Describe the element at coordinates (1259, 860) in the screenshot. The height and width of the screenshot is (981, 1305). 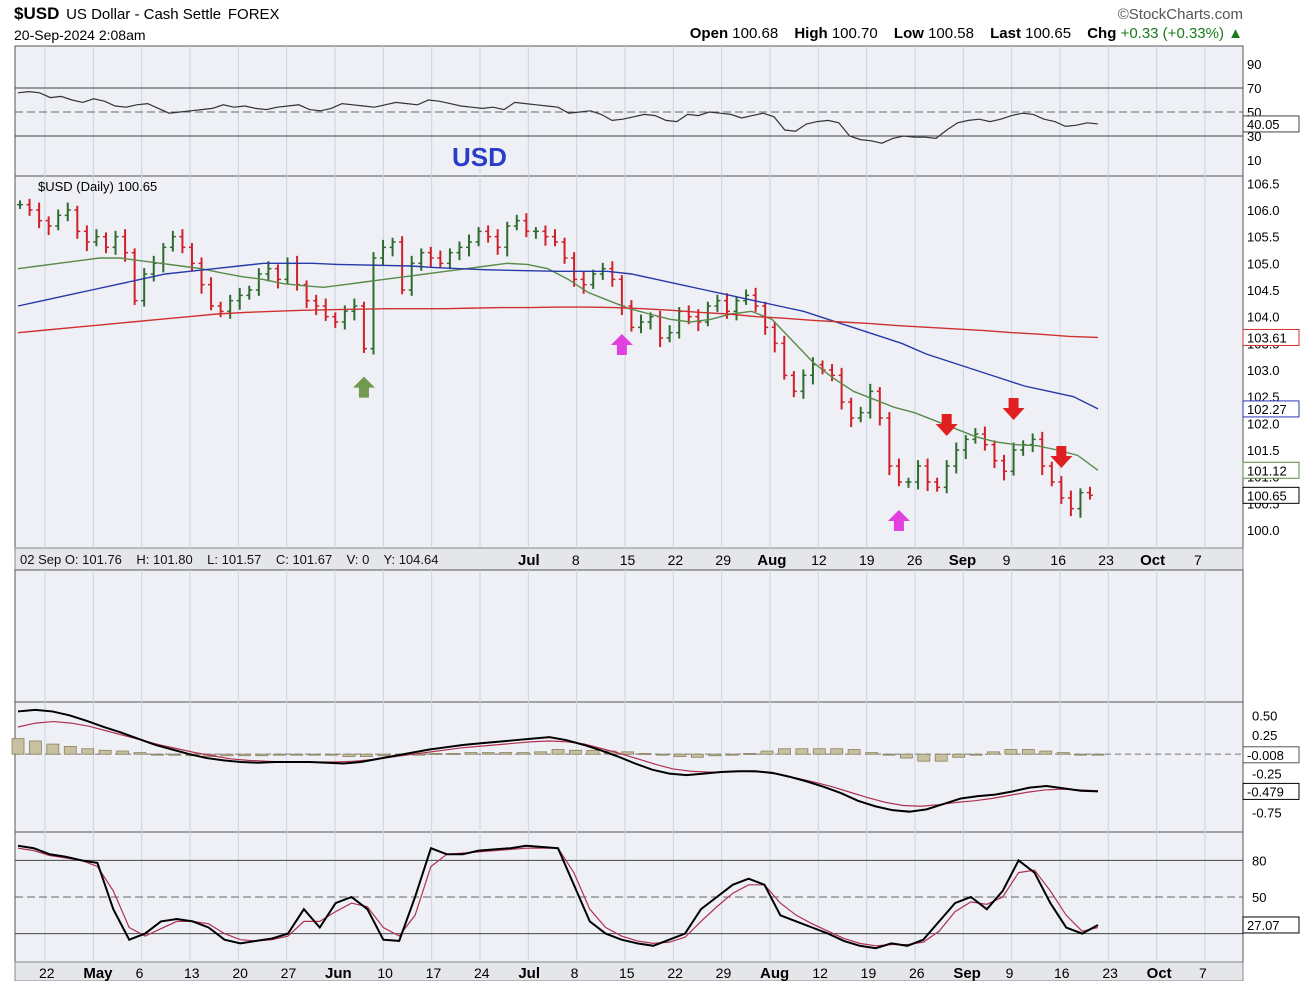
I see `stoch-tick-label: 80` at that location.